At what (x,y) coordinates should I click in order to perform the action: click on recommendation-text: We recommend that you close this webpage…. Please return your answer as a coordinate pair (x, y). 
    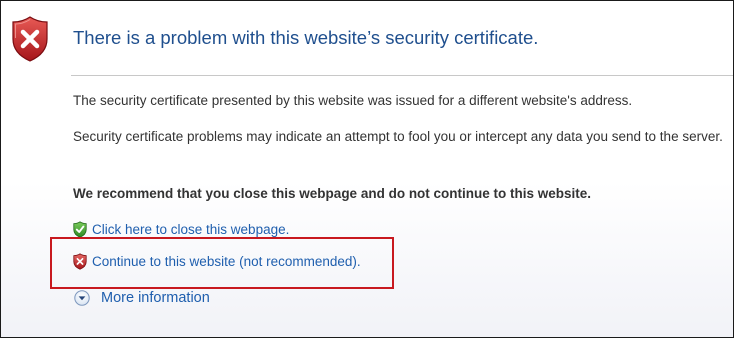
    Looking at the image, I should click on (332, 193).